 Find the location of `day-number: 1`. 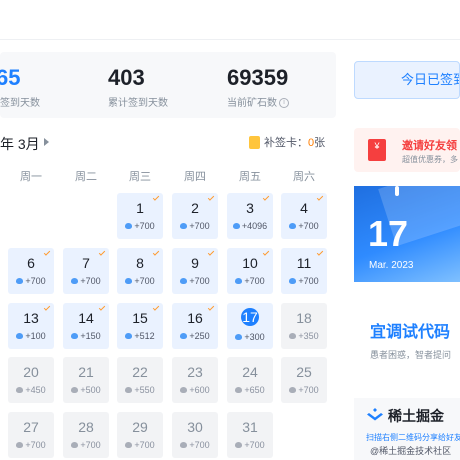

day-number: 1 is located at coordinates (140, 208).